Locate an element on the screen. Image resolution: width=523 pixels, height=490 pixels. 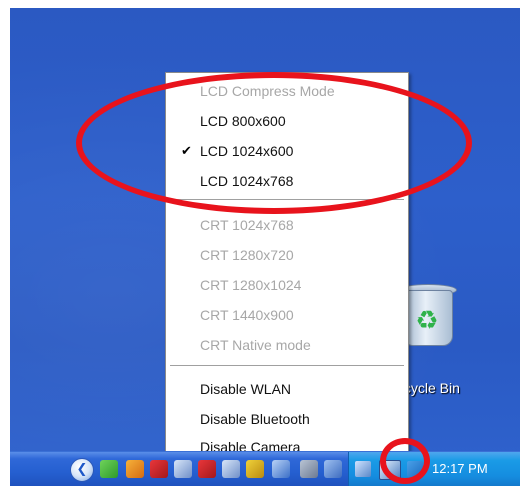
menu-item-label: CRT 1280x1024 is located at coordinates (251, 285).